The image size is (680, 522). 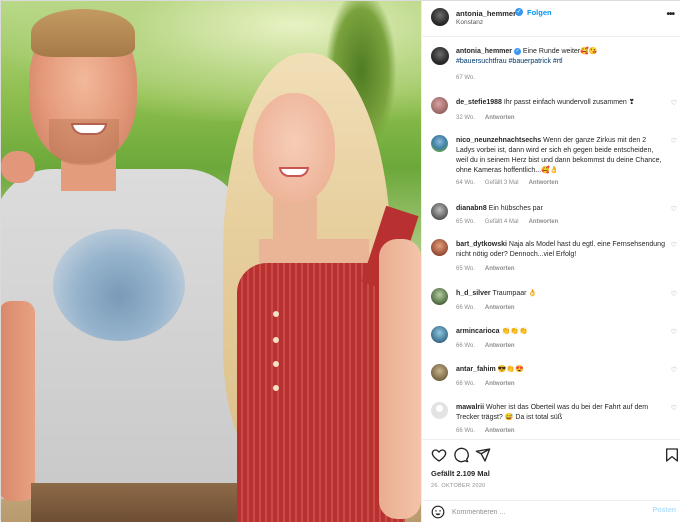 What do you see at coordinates (136, 502) in the screenshot?
I see `man-pants` at bounding box center [136, 502].